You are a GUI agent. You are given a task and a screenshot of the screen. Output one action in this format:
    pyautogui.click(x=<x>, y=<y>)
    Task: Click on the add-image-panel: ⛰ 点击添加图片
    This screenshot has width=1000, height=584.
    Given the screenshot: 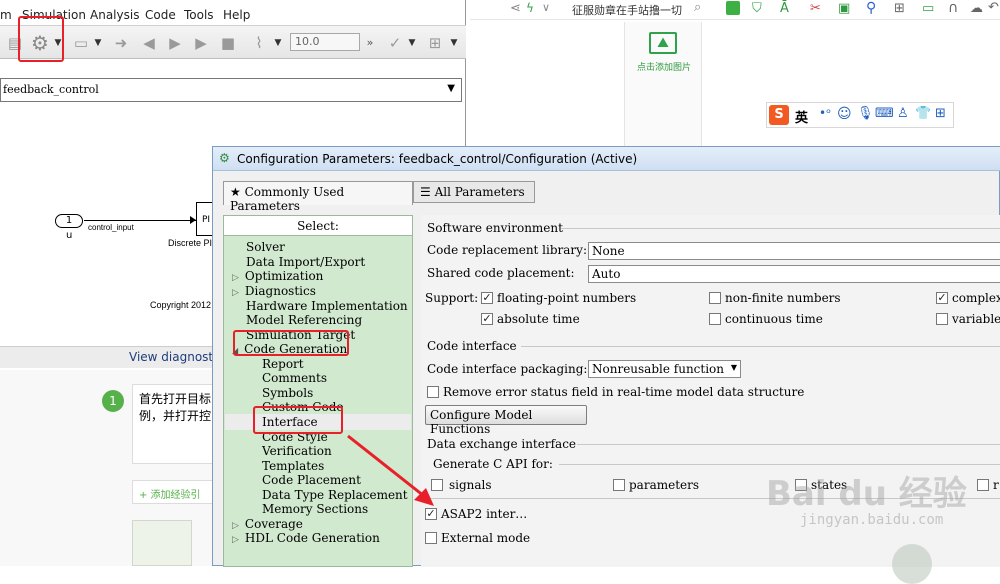 What is the action you would take?
    pyautogui.click(x=663, y=85)
    